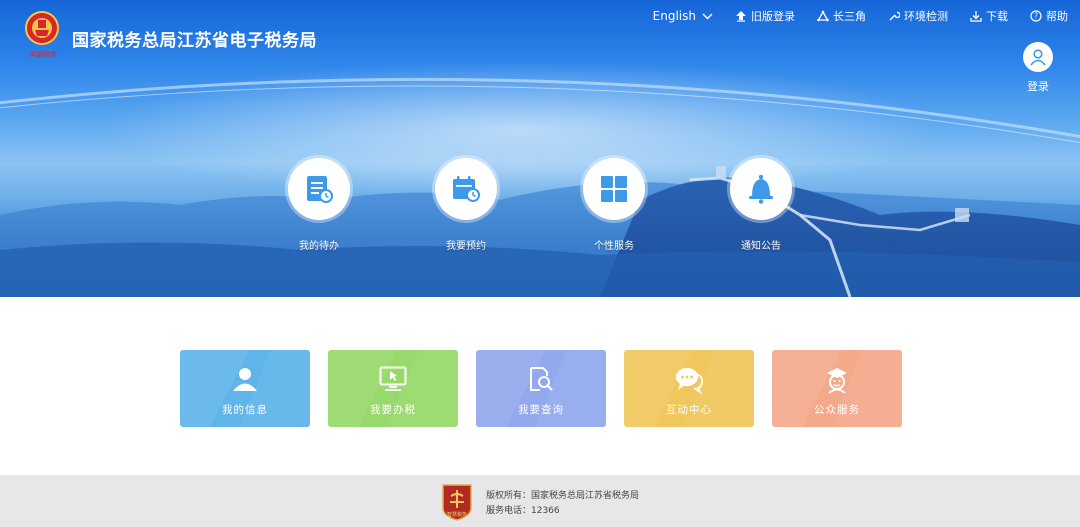 The height and width of the screenshot is (527, 1080). What do you see at coordinates (894, 16) in the screenshot?
I see `wrench-icon` at bounding box center [894, 16].